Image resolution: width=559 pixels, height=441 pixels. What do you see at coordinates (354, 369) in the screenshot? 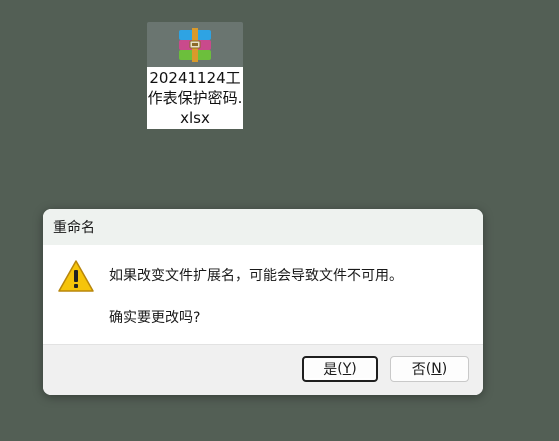
I see `yes-paren-close: )` at bounding box center [354, 369].